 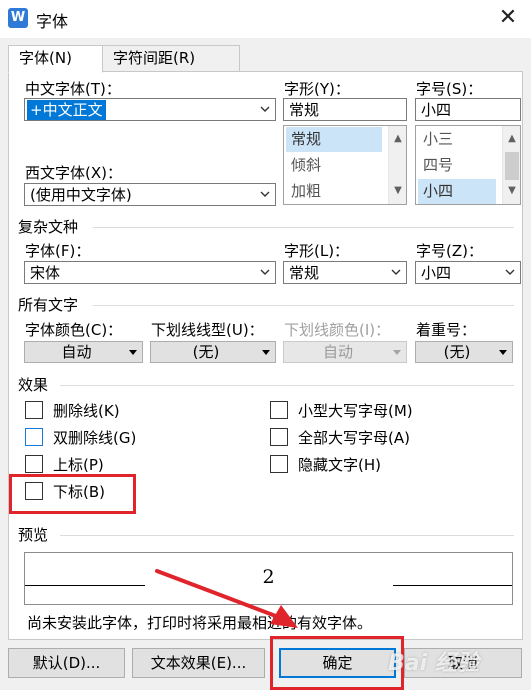 I want to click on all-caps-label: 全部大写字母(A), so click(x=354, y=437).